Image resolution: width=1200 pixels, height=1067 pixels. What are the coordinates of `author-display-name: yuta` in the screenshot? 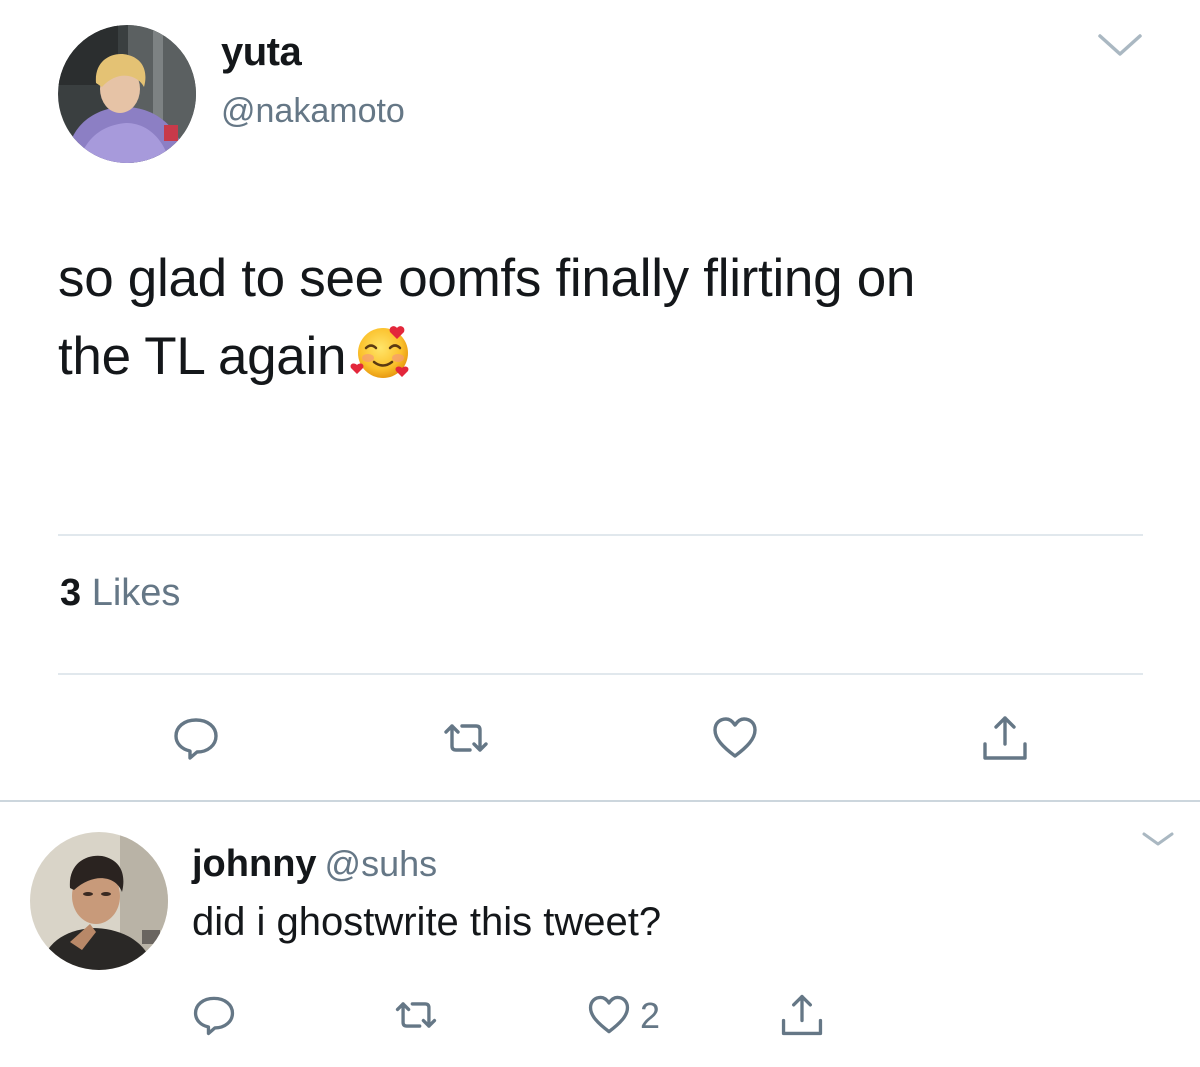 It's located at (261, 52).